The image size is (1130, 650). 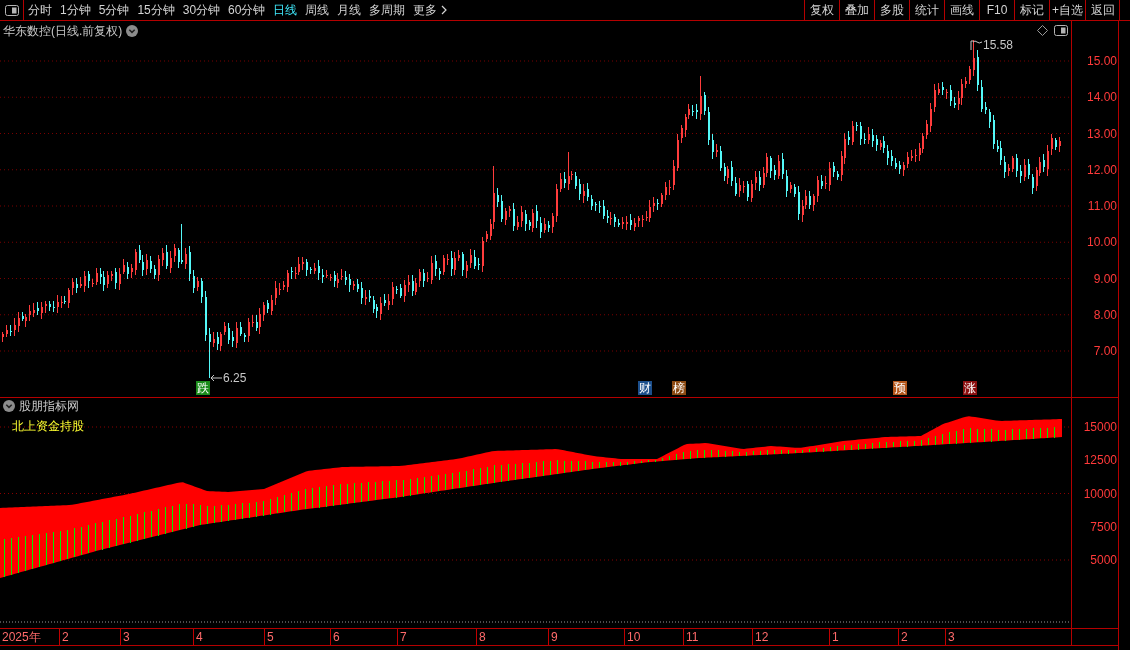 I want to click on toolbar-button: 返回, so click(x=1102, y=10).